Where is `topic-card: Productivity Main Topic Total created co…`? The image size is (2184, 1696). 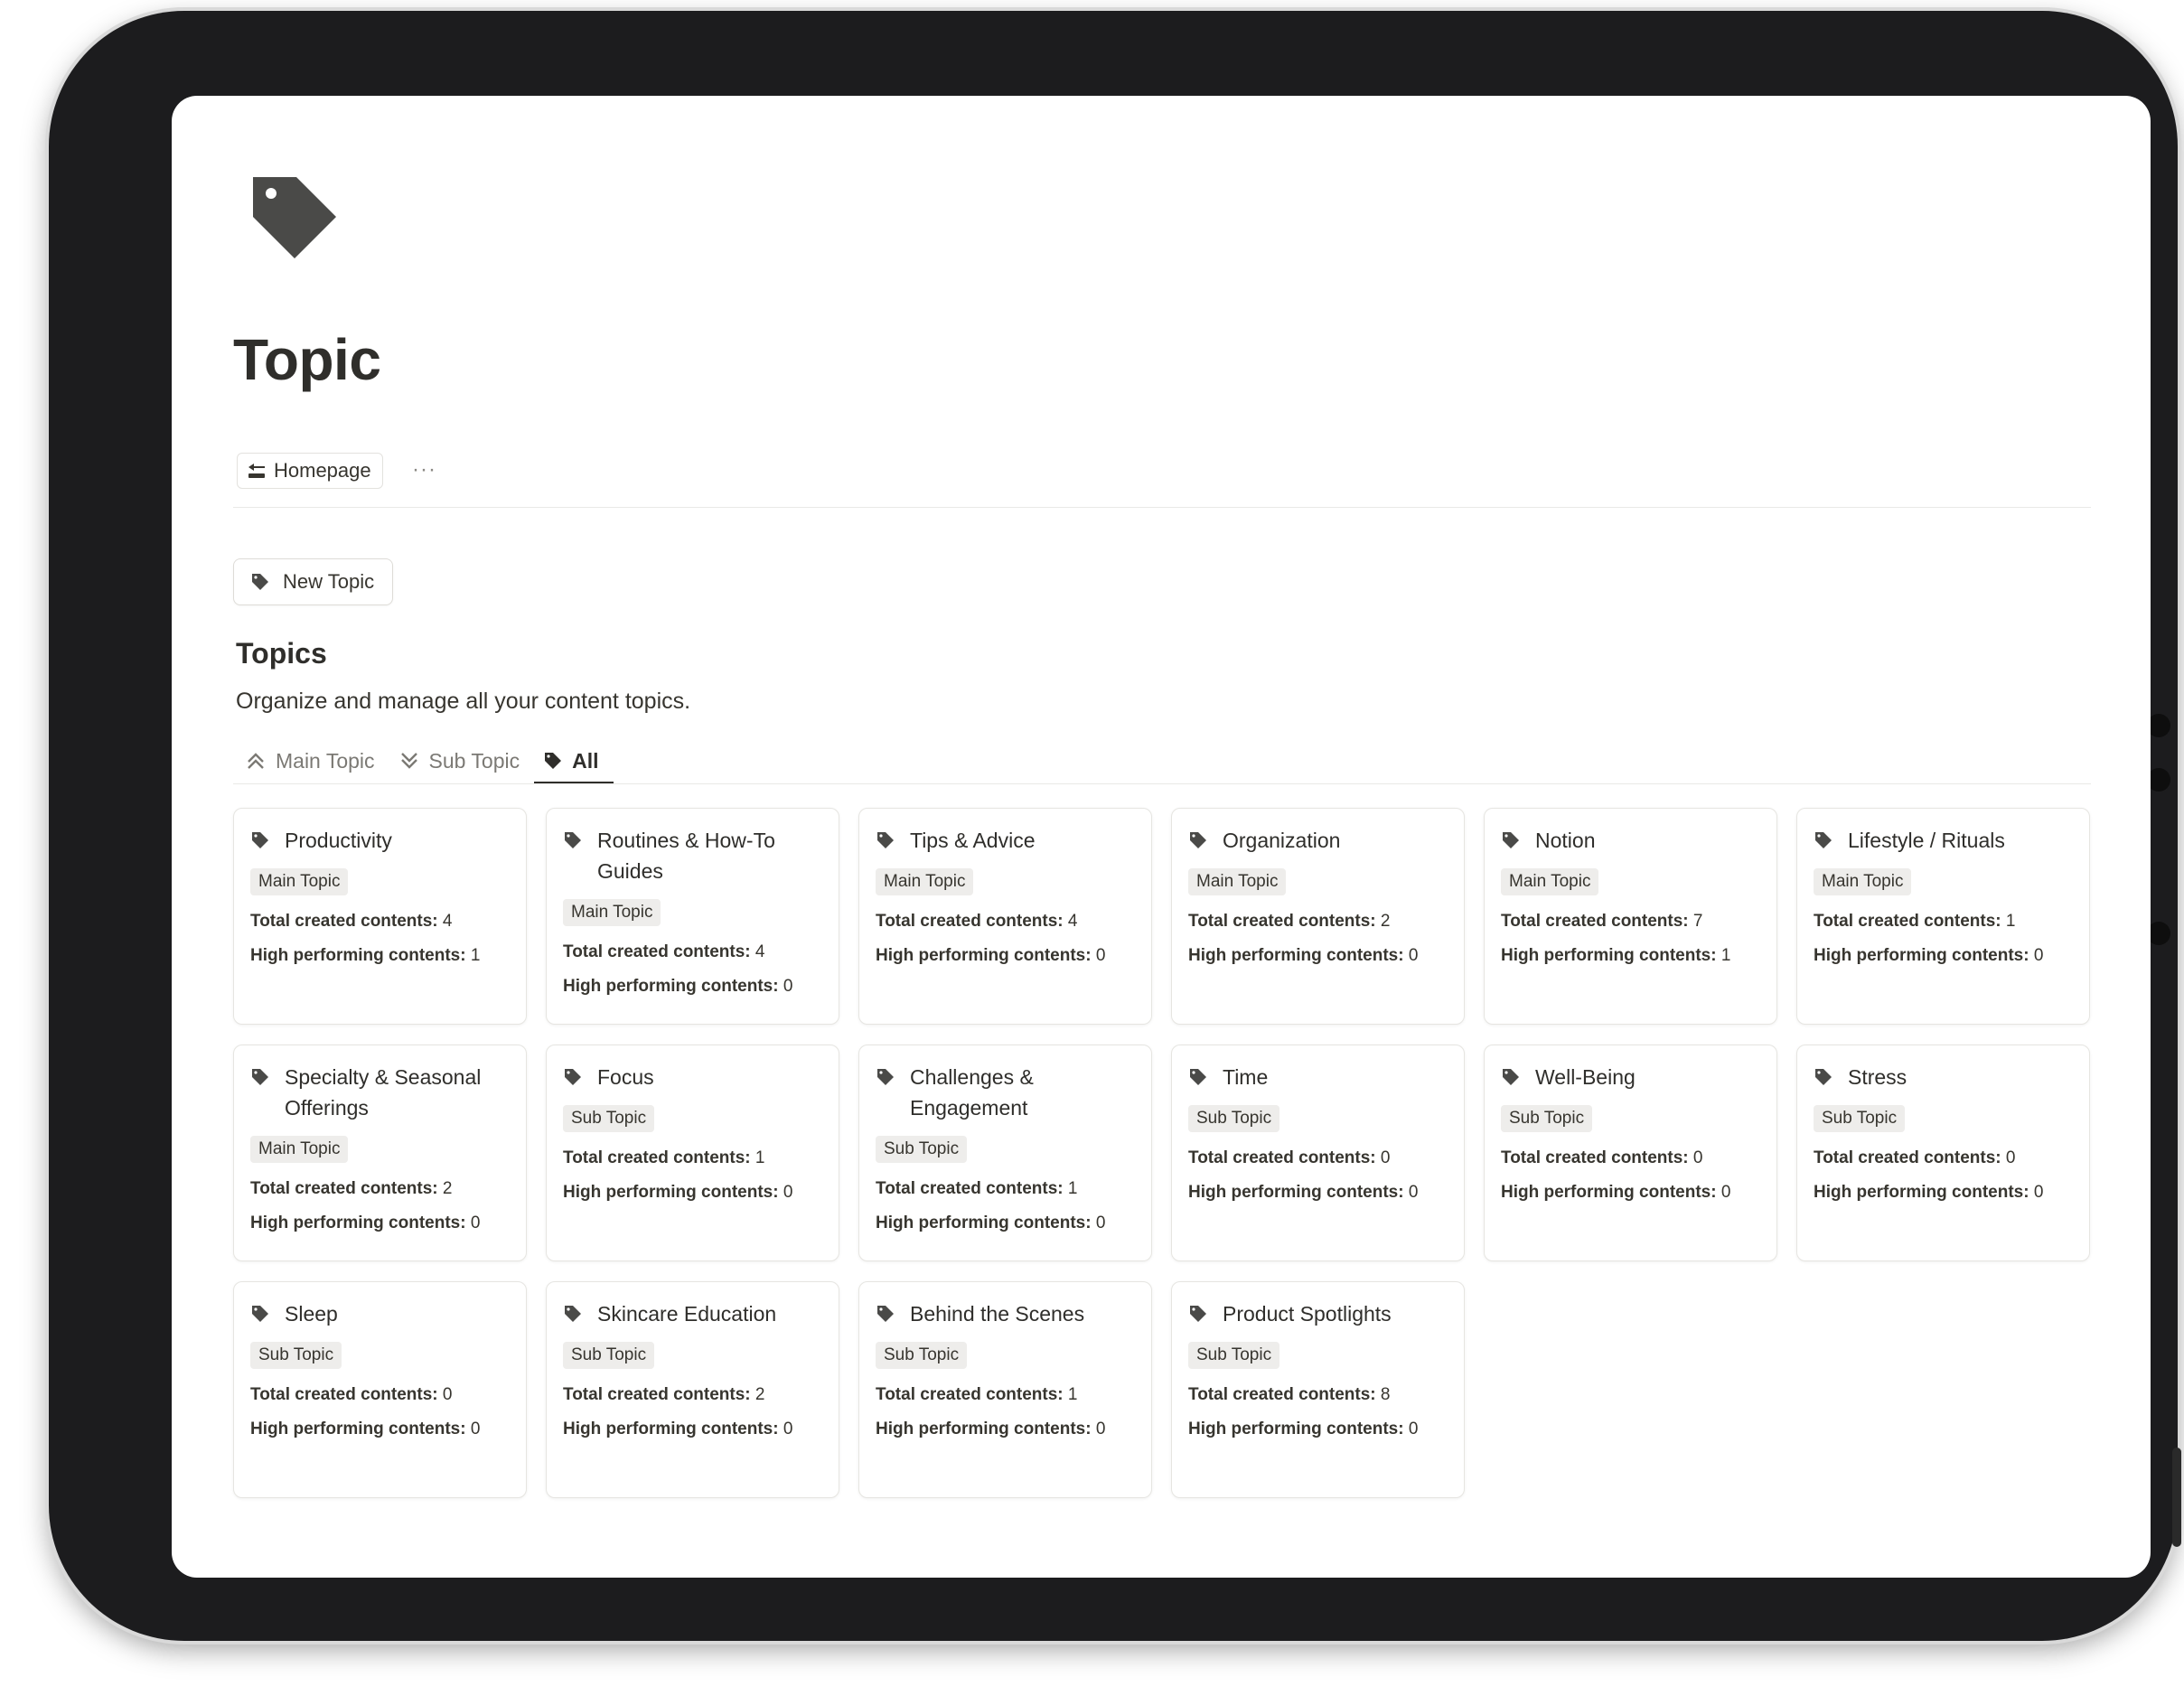
topic-card: Productivity Main Topic Total created co… is located at coordinates (380, 916).